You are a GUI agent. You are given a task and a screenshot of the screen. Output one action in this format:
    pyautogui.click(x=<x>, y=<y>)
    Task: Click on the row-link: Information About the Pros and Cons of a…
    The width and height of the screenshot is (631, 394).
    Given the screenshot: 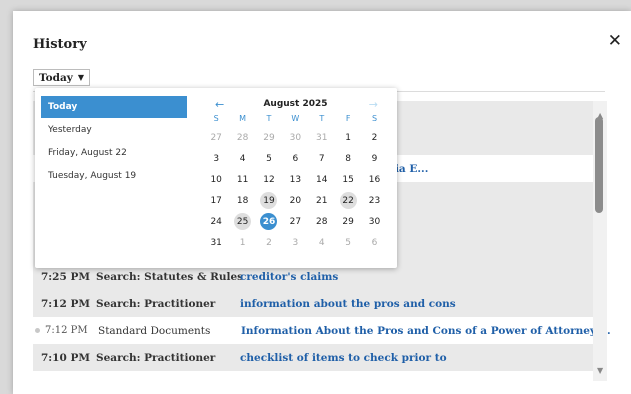 What is the action you would take?
    pyautogui.click(x=426, y=331)
    